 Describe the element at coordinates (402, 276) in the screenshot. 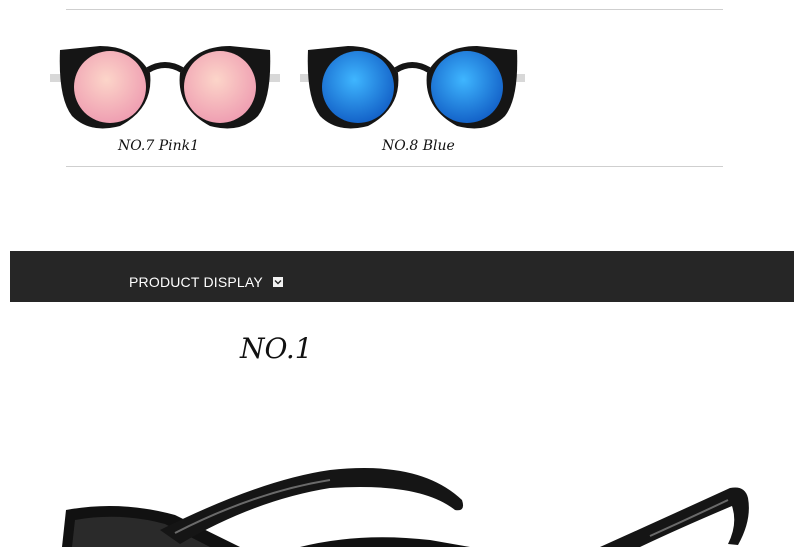

I see `product-display-banner: PRODUCT DISPLAY` at that location.